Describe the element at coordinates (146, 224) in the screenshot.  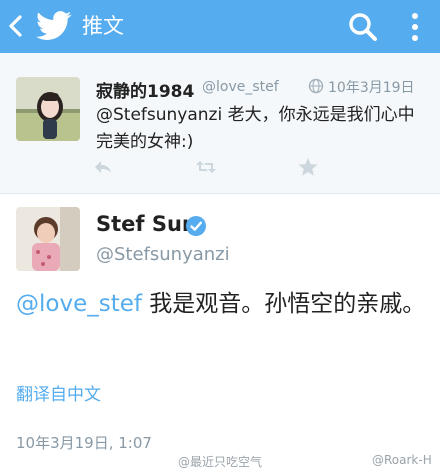
I see `display-name: Stef Sun` at that location.